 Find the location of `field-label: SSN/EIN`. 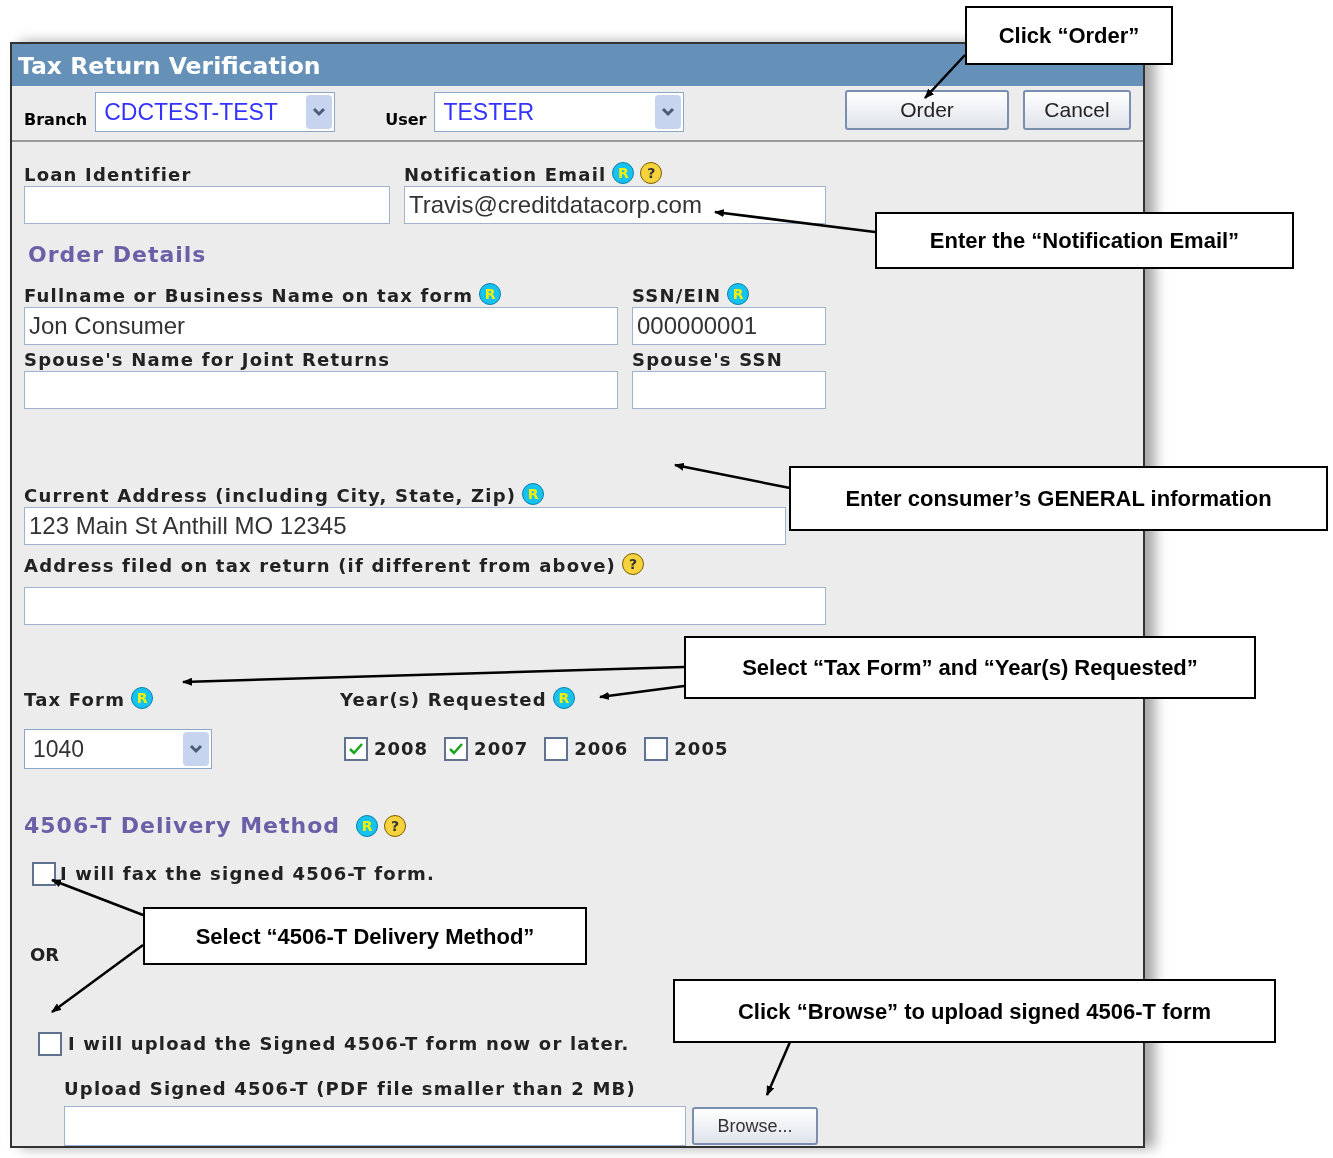

field-label: SSN/EIN is located at coordinates (677, 296).